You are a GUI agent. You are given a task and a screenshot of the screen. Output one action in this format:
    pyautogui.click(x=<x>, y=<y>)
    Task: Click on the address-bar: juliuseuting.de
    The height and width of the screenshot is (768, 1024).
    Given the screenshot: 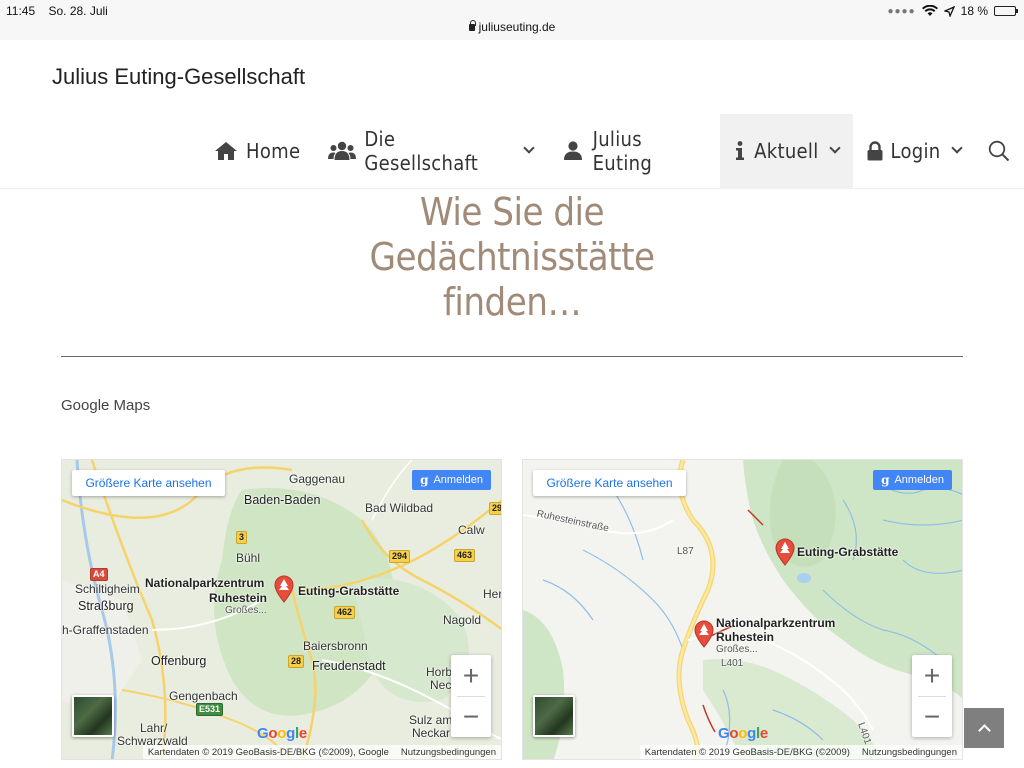 What is the action you would take?
    pyautogui.click(x=512, y=27)
    